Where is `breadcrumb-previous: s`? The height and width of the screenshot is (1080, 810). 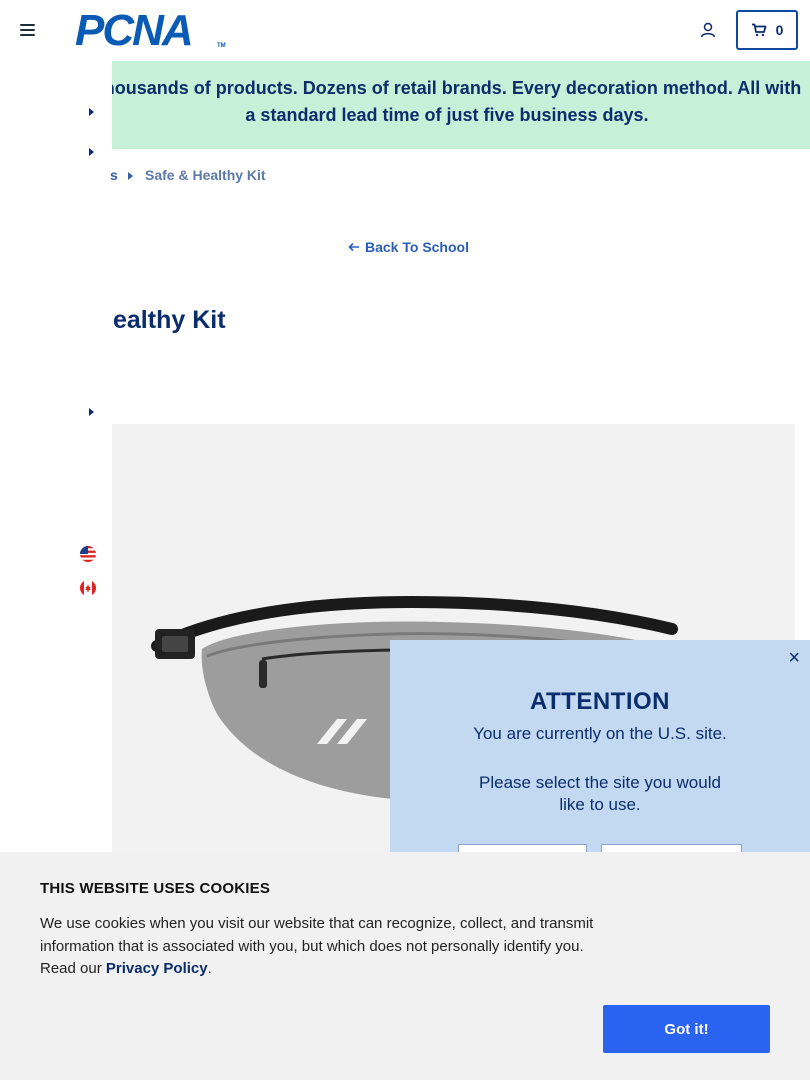 breadcrumb-previous: s is located at coordinates (114, 175).